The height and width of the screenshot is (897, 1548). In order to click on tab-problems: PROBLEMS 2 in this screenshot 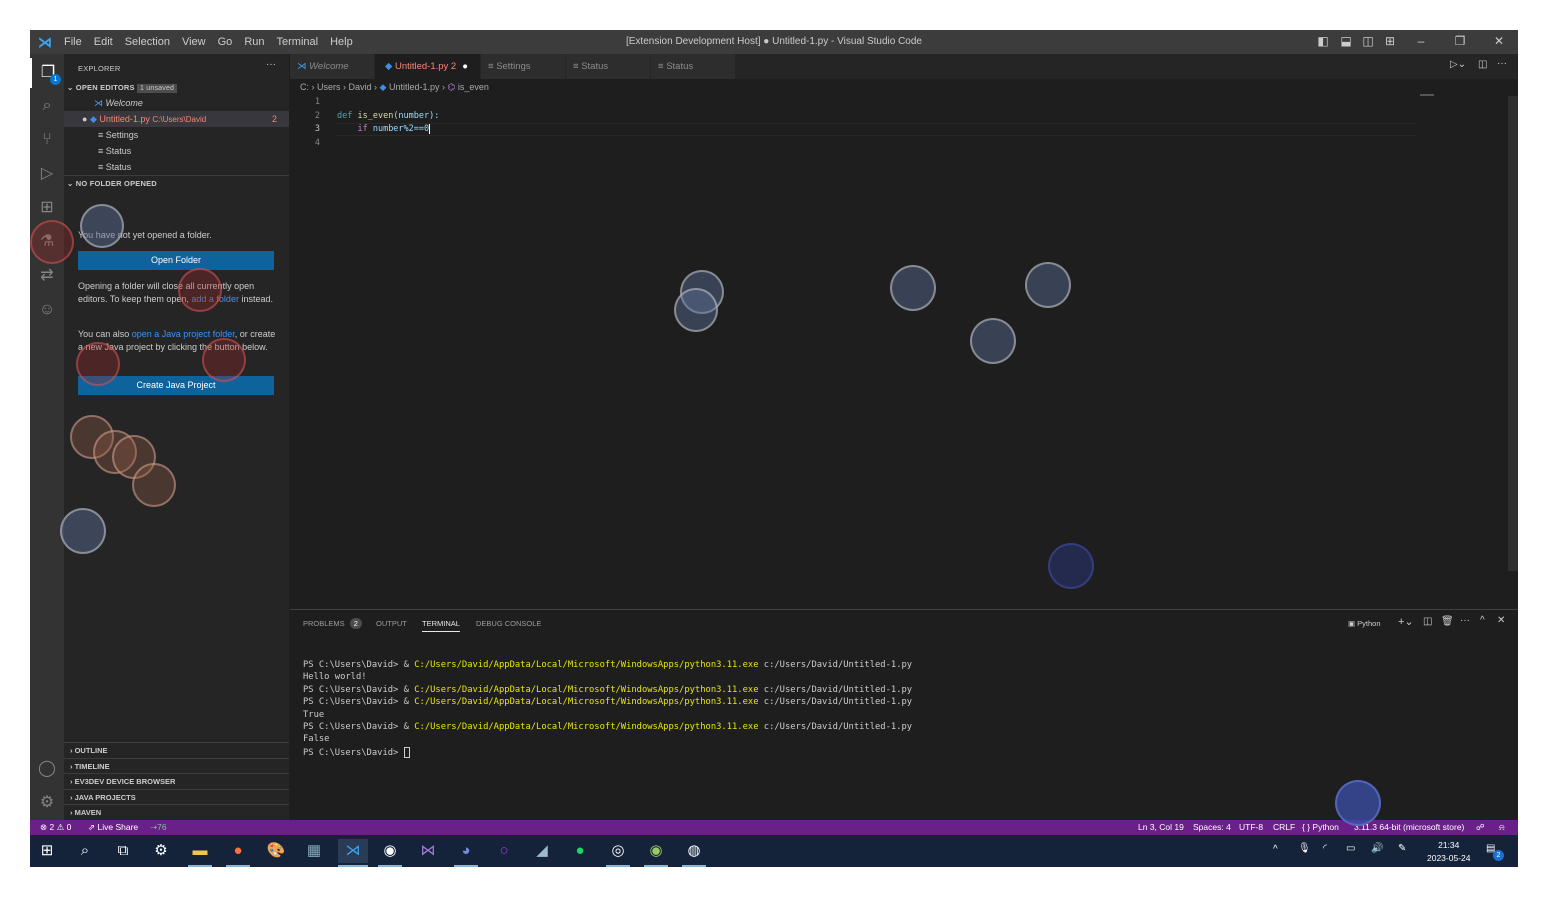, I will do `click(332, 623)`.